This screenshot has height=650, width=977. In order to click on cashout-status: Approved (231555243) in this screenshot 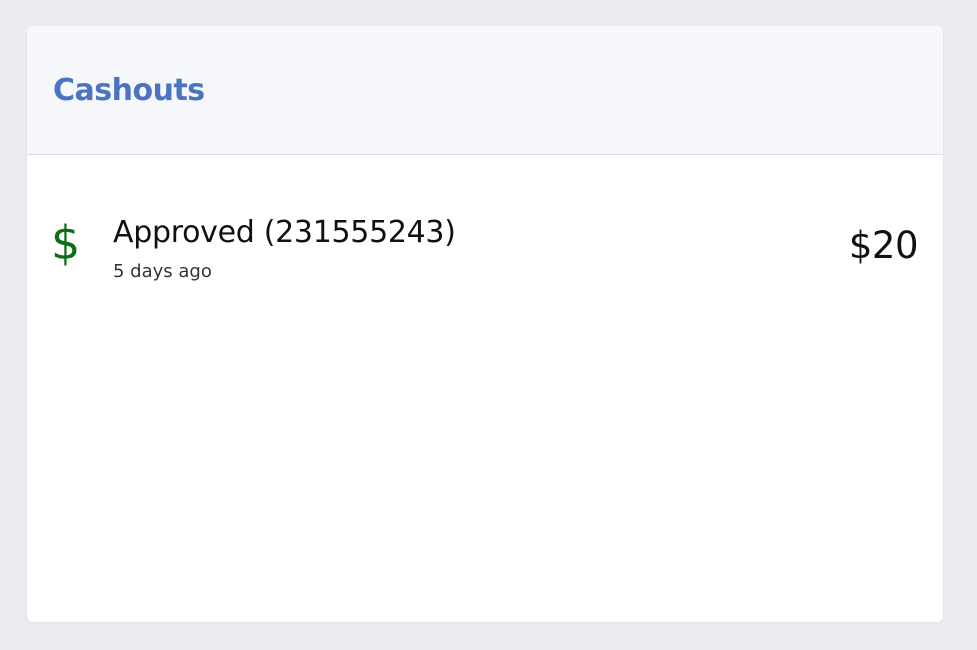, I will do `click(284, 232)`.